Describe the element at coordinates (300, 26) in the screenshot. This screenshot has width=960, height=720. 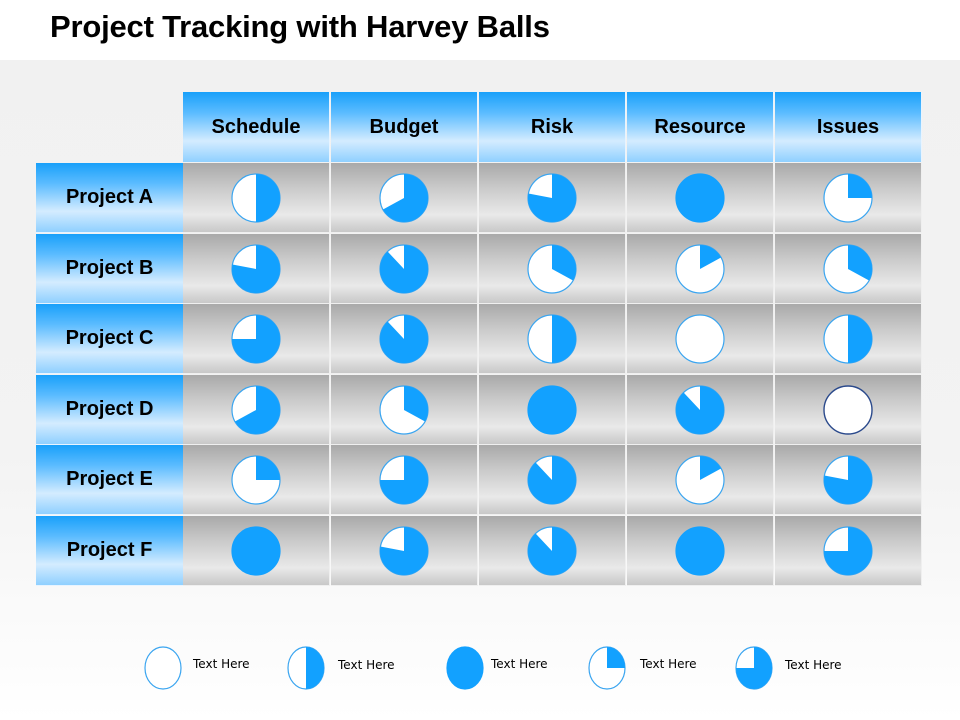
I see `page-title: Project Tracking with Harvey Balls` at that location.